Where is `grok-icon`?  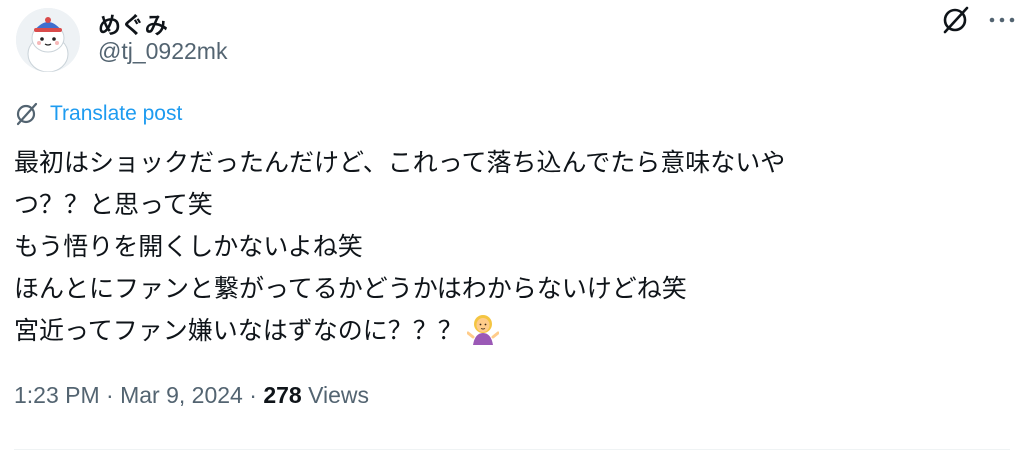 grok-icon is located at coordinates (956, 20).